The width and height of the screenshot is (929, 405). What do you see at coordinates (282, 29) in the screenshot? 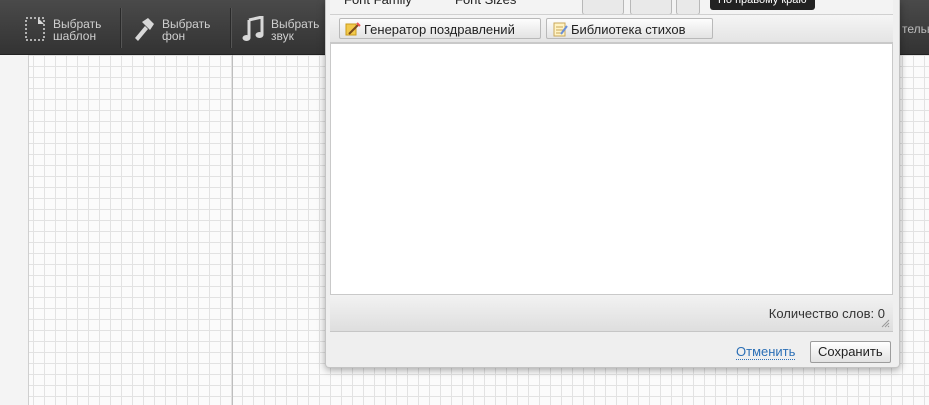
I see `choose-sound-button: Выбрать звук` at bounding box center [282, 29].